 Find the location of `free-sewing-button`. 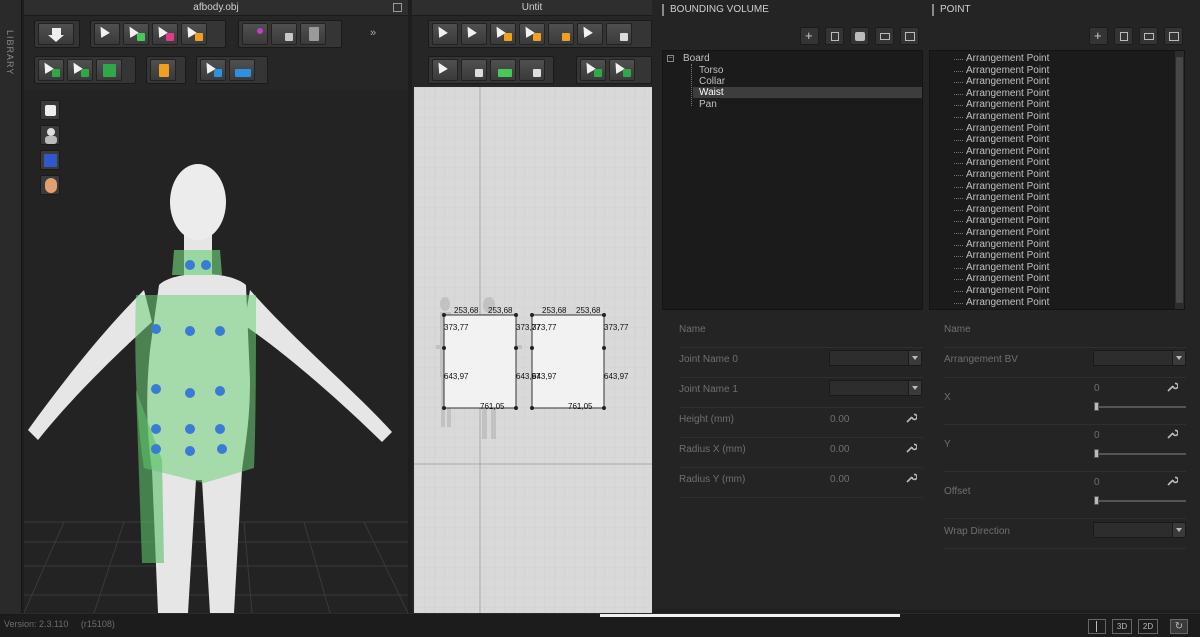

free-sewing-button is located at coordinates (503, 70).